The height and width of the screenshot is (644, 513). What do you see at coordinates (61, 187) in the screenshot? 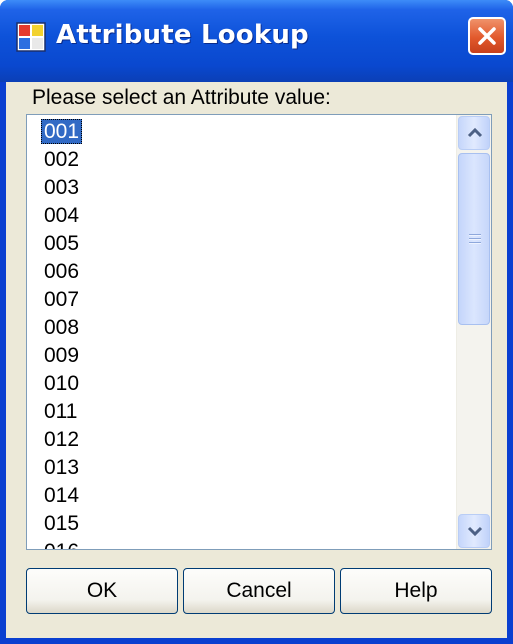
I see `list-item: 003` at bounding box center [61, 187].